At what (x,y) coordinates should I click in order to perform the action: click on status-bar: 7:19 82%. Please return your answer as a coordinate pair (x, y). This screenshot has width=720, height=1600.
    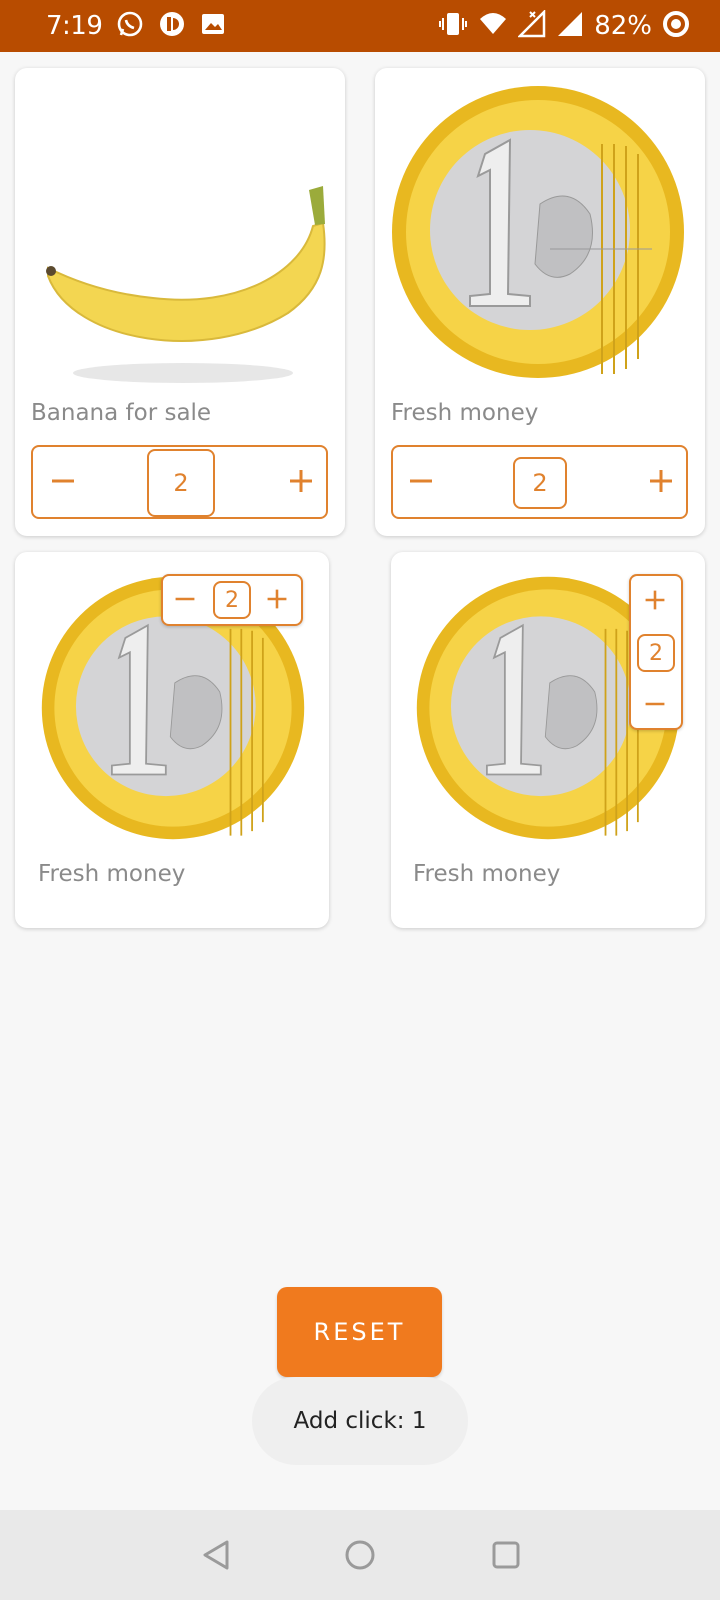
    Looking at the image, I should click on (360, 26).